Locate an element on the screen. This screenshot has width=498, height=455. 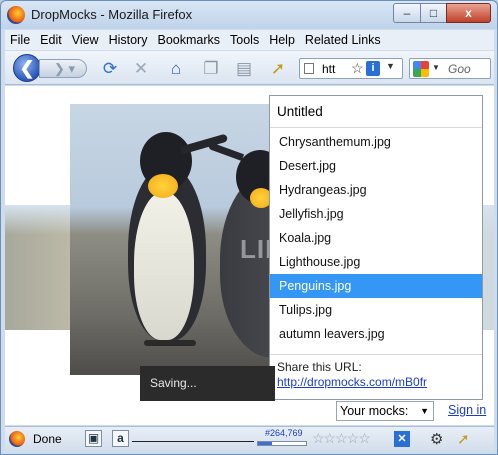
maximize-icon: □ is located at coordinates (433, 13).